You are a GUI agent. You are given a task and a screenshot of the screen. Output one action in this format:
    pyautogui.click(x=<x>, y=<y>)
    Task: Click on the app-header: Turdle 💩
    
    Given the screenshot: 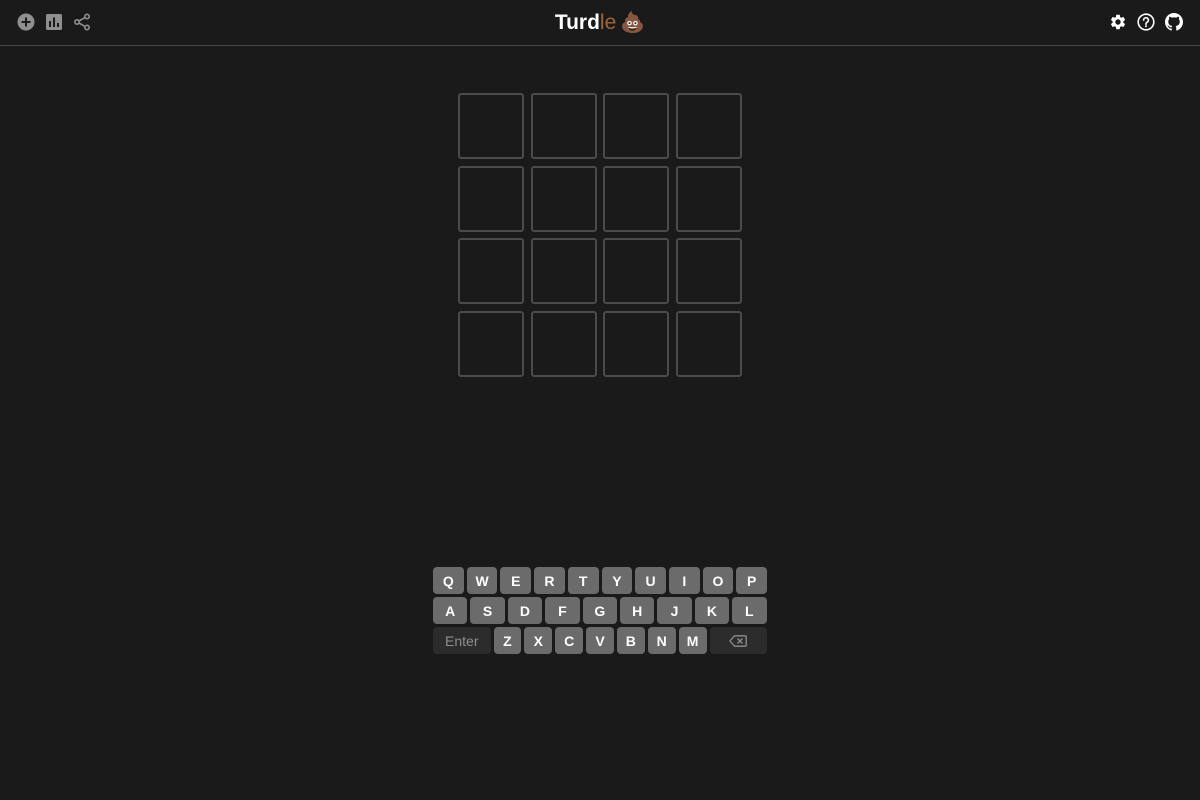 What is the action you would take?
    pyautogui.click(x=600, y=23)
    